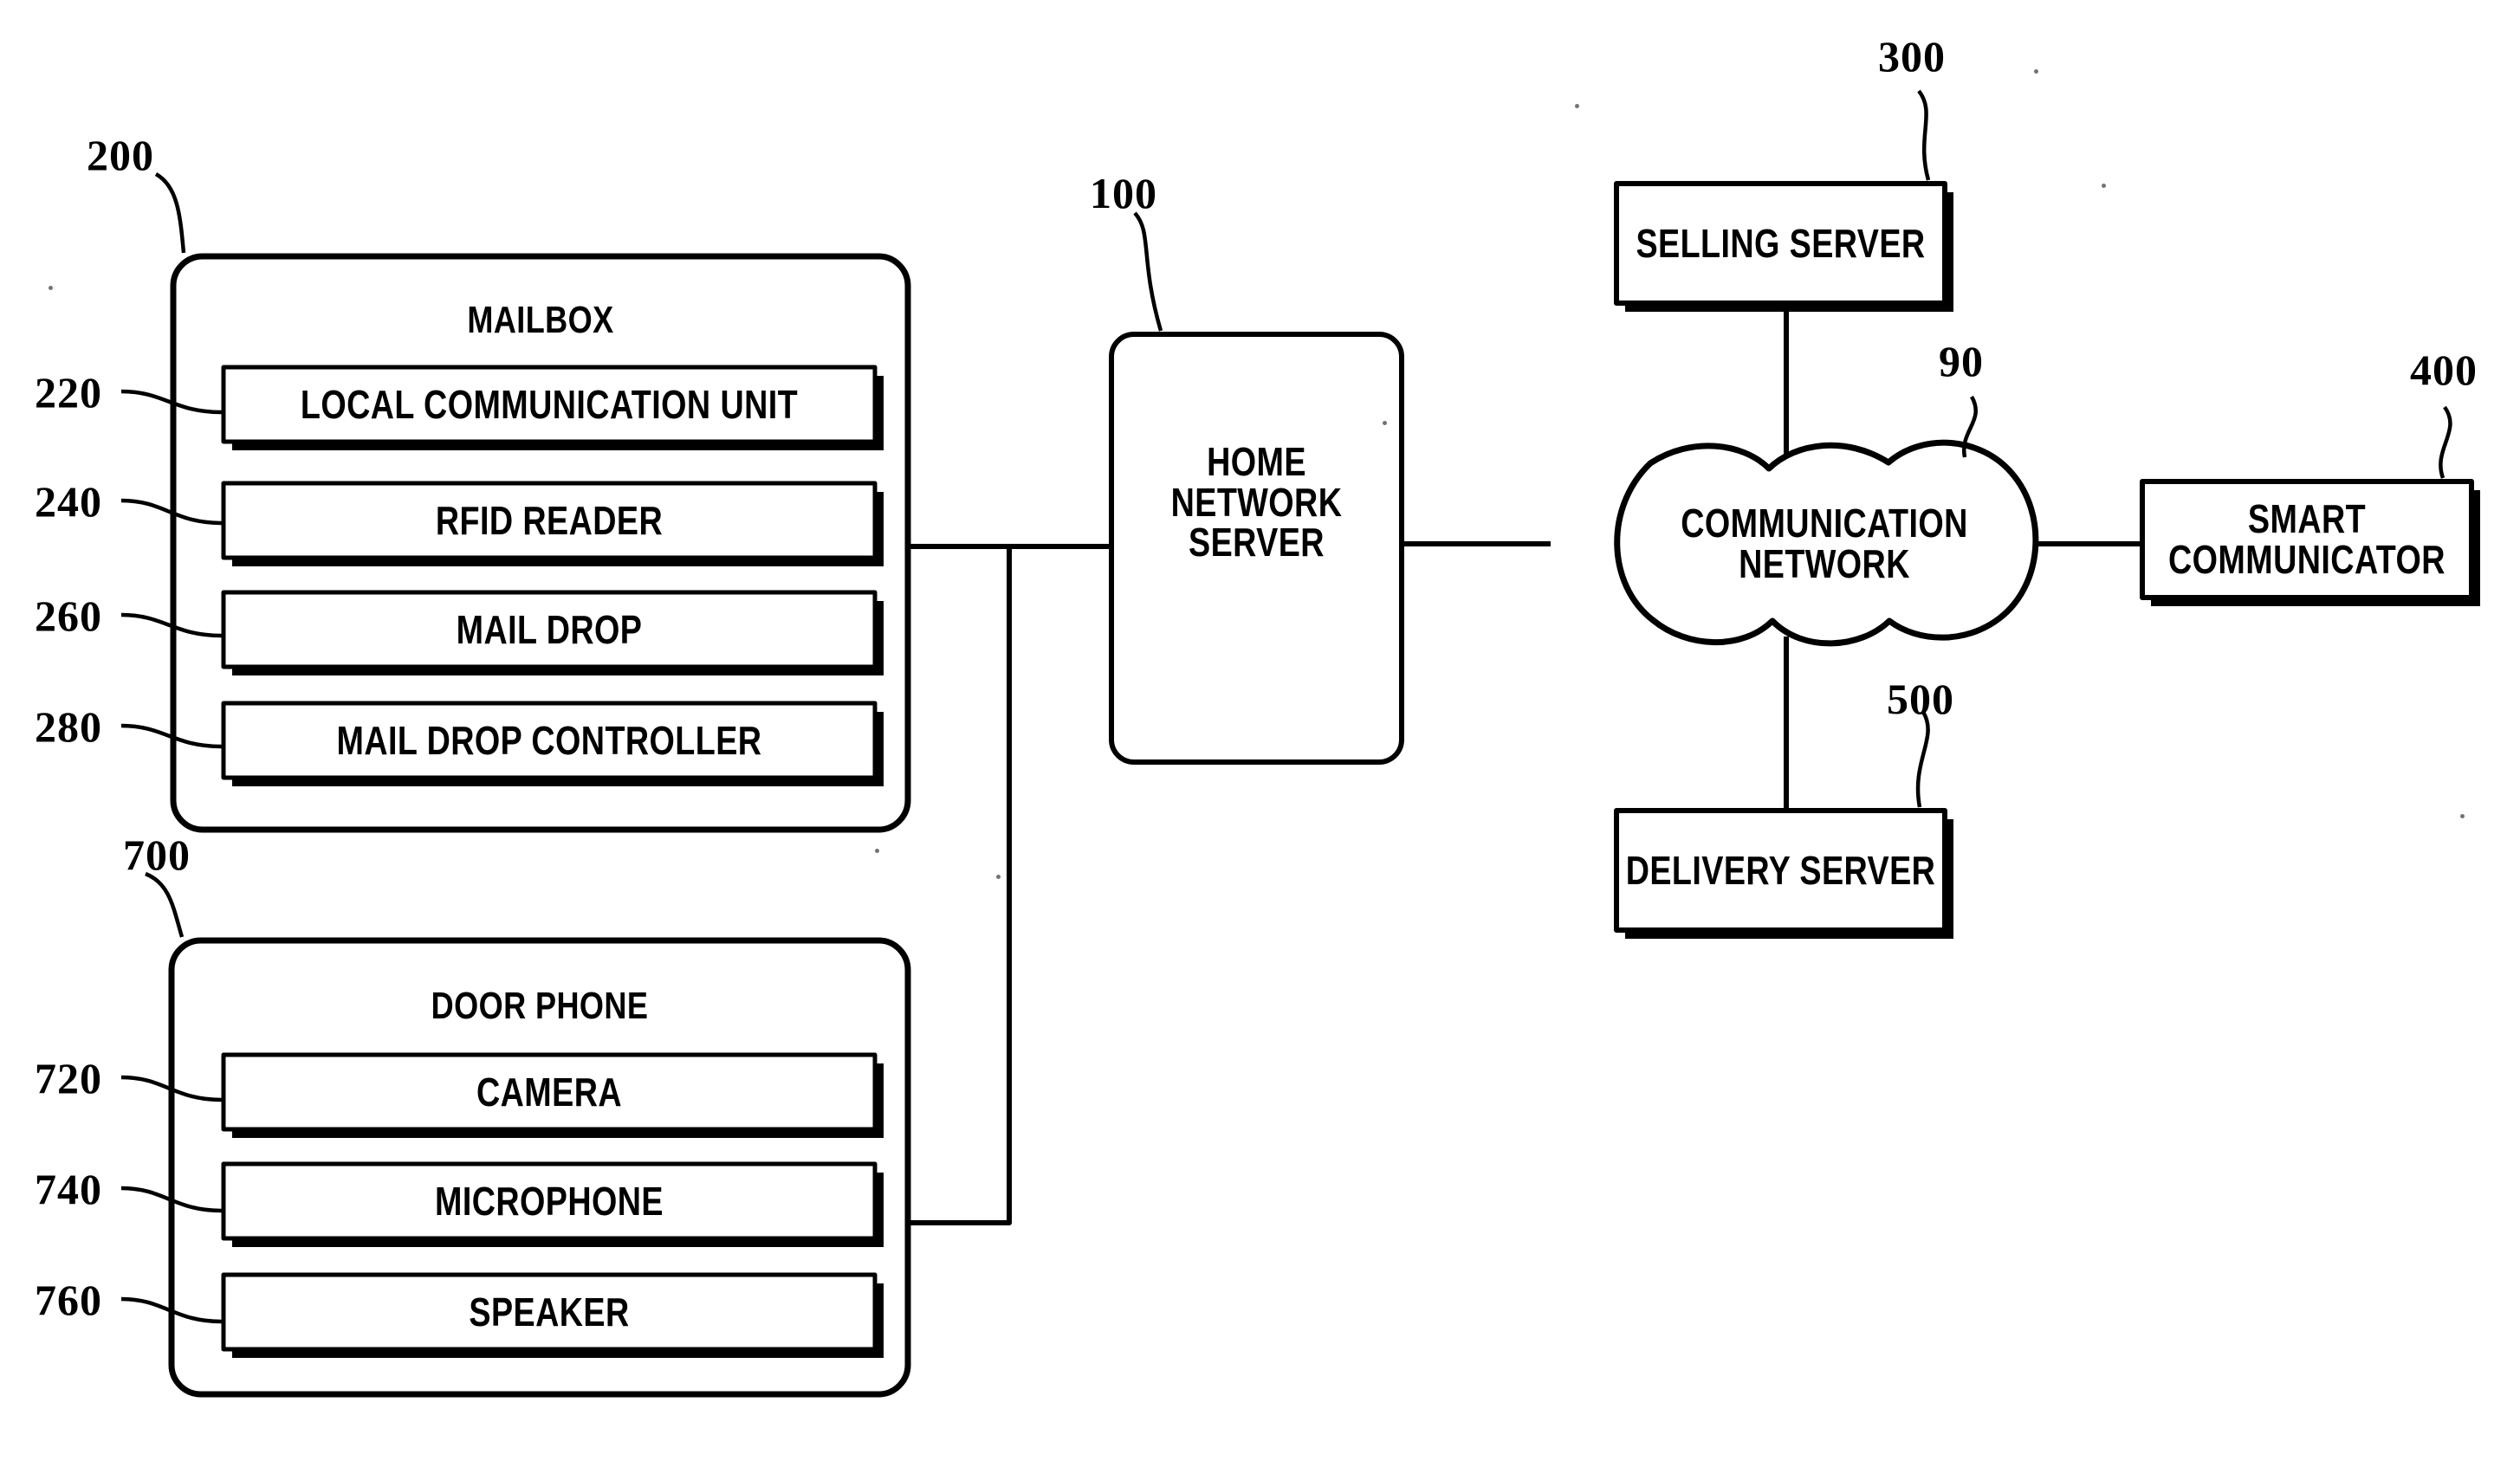  I want to click on node-home-network-server, so click(1256, 488).